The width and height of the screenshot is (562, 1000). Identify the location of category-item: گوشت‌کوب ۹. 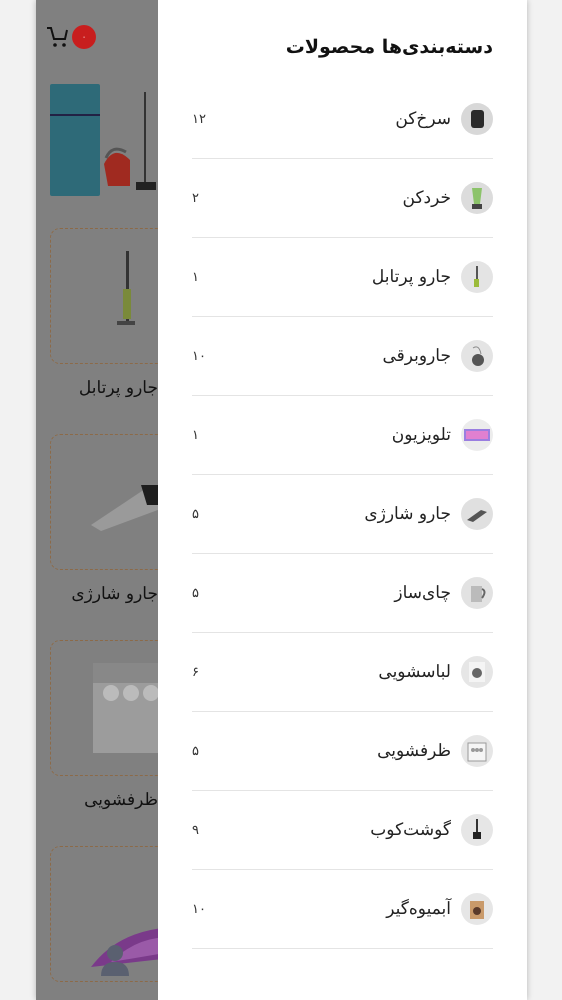
(342, 830).